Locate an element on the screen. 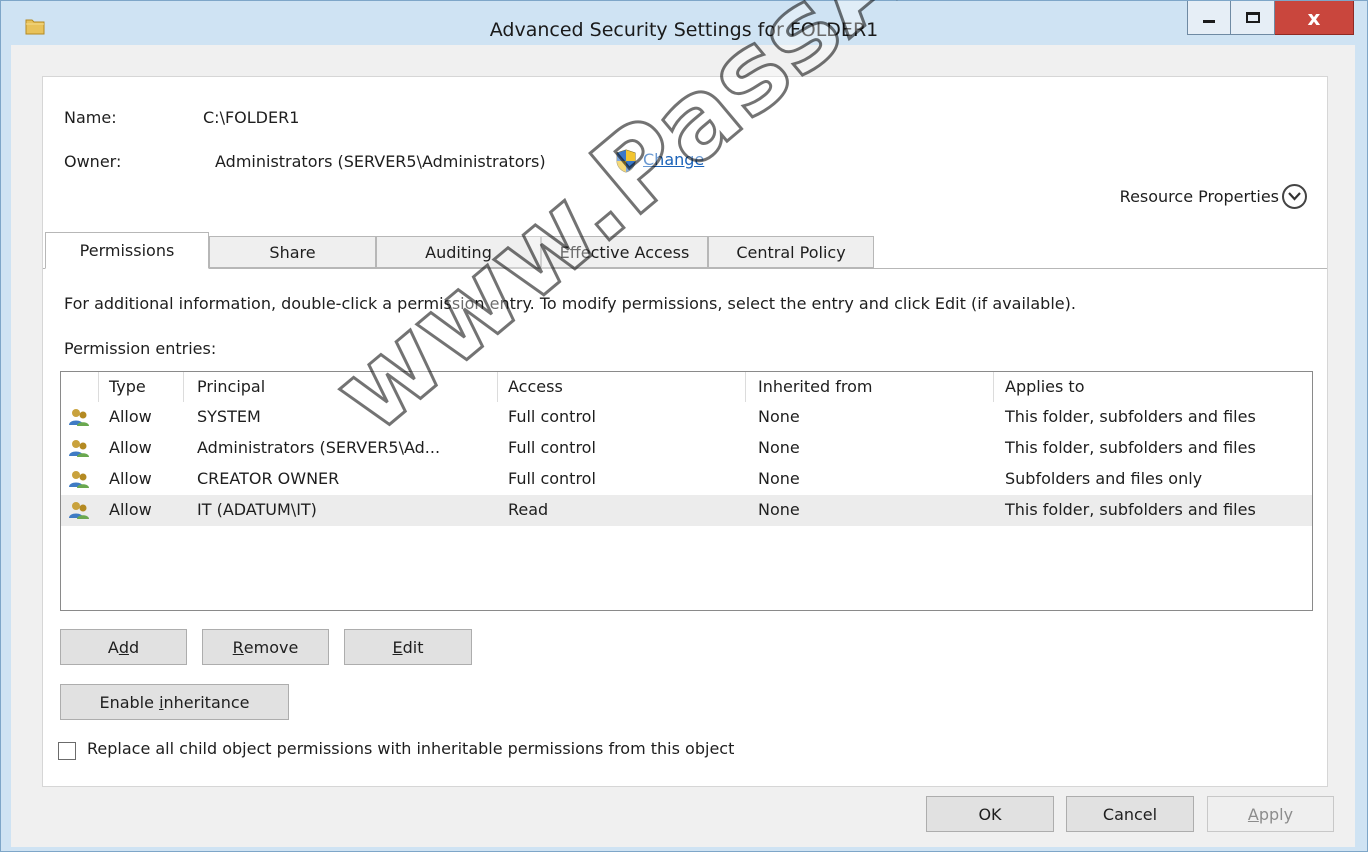 The width and height of the screenshot is (1368, 852). edit-button-text: dit is located at coordinates (413, 647).